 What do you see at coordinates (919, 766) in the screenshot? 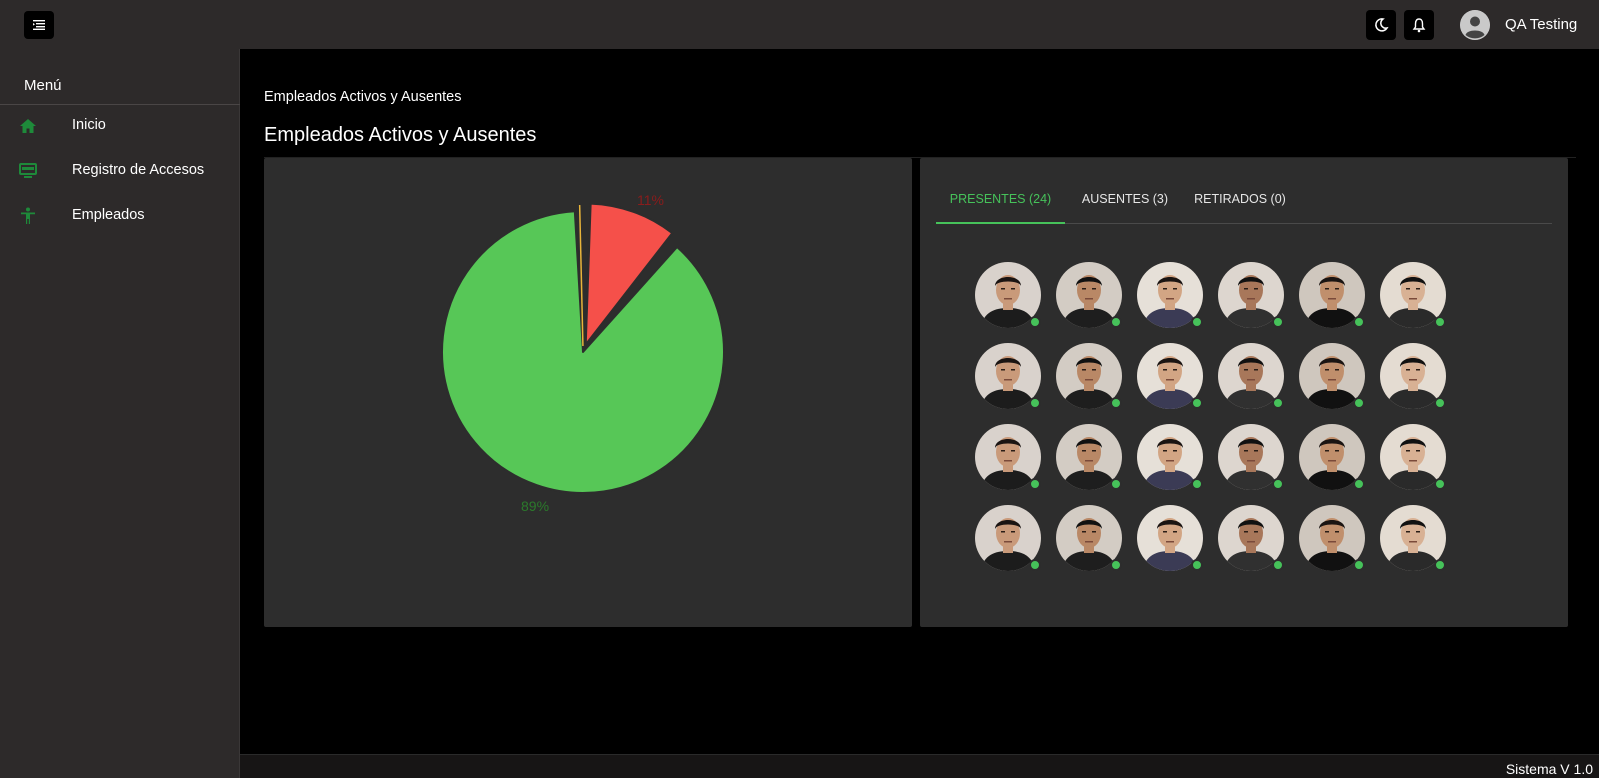
I see `footer: Sistema V 1.0` at bounding box center [919, 766].